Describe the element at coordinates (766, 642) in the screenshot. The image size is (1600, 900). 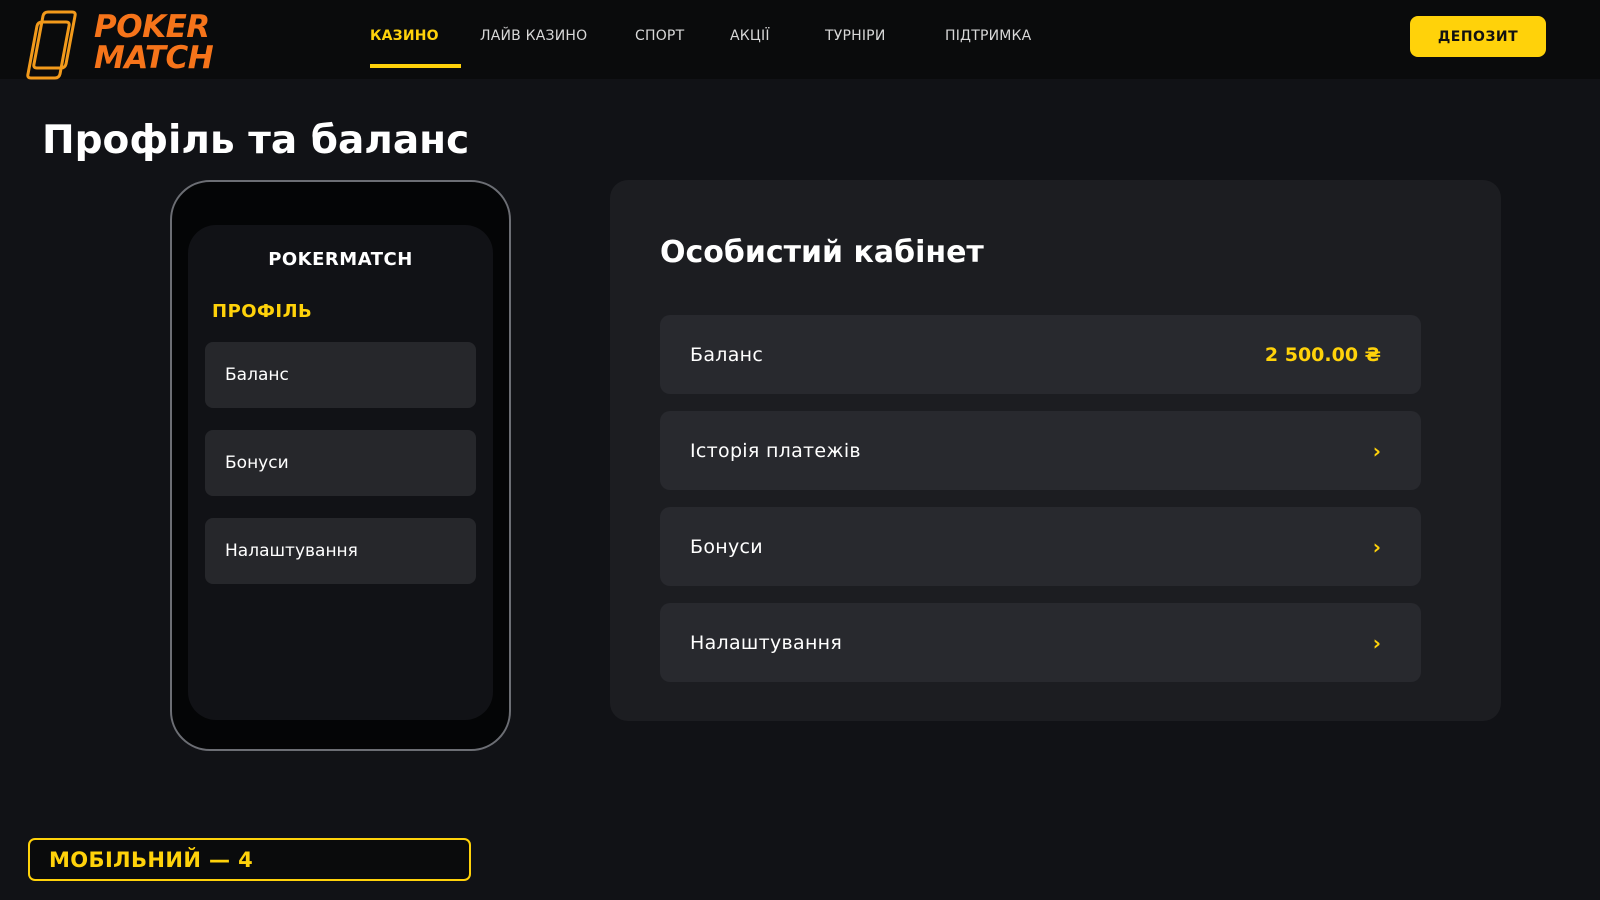
I see `settings-label: Налаштування` at that location.